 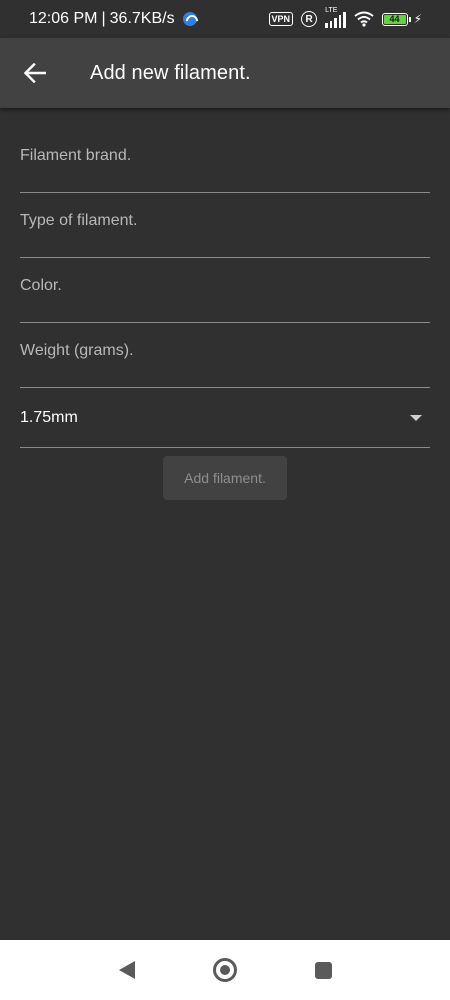 I want to click on status-time: 12:06 PM, so click(x=63, y=18).